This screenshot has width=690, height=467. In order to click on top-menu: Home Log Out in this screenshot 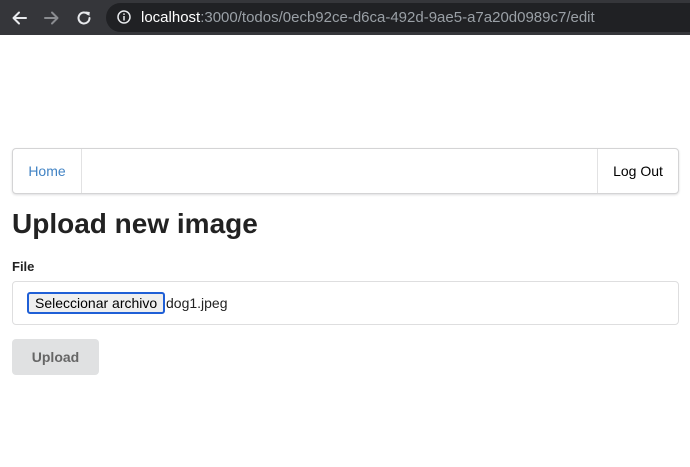, I will do `click(345, 171)`.